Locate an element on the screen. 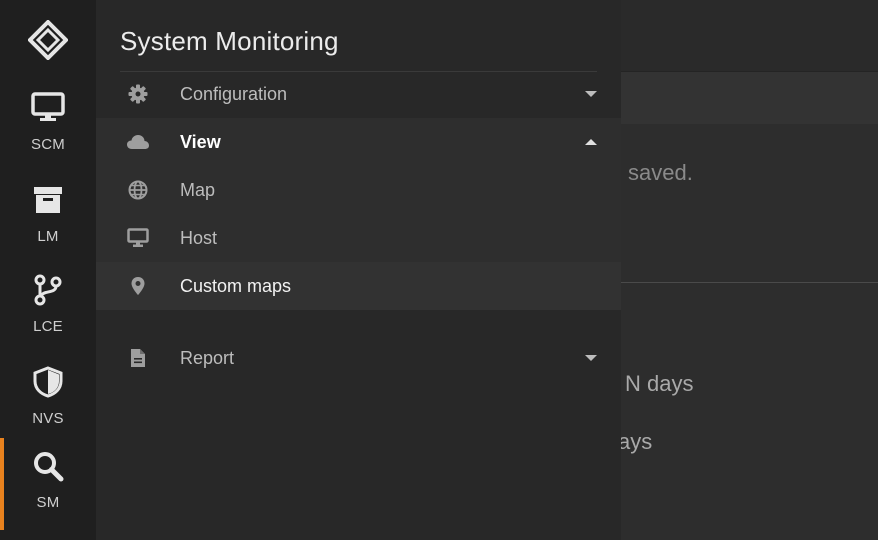 The image size is (878, 540). globe-icon is located at coordinates (138, 190).